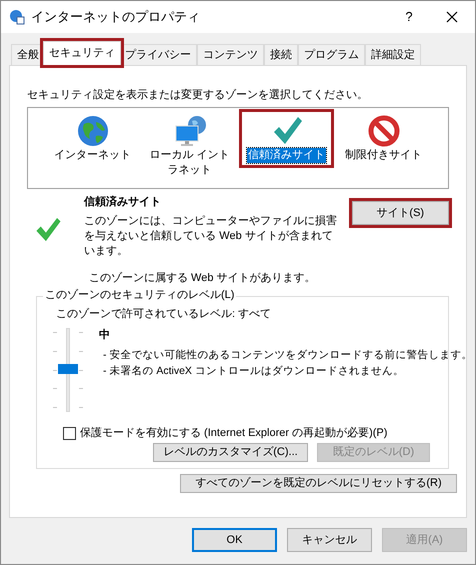 The image size is (476, 565). I want to click on zone-item: 信頼済みサイト, so click(286, 138).